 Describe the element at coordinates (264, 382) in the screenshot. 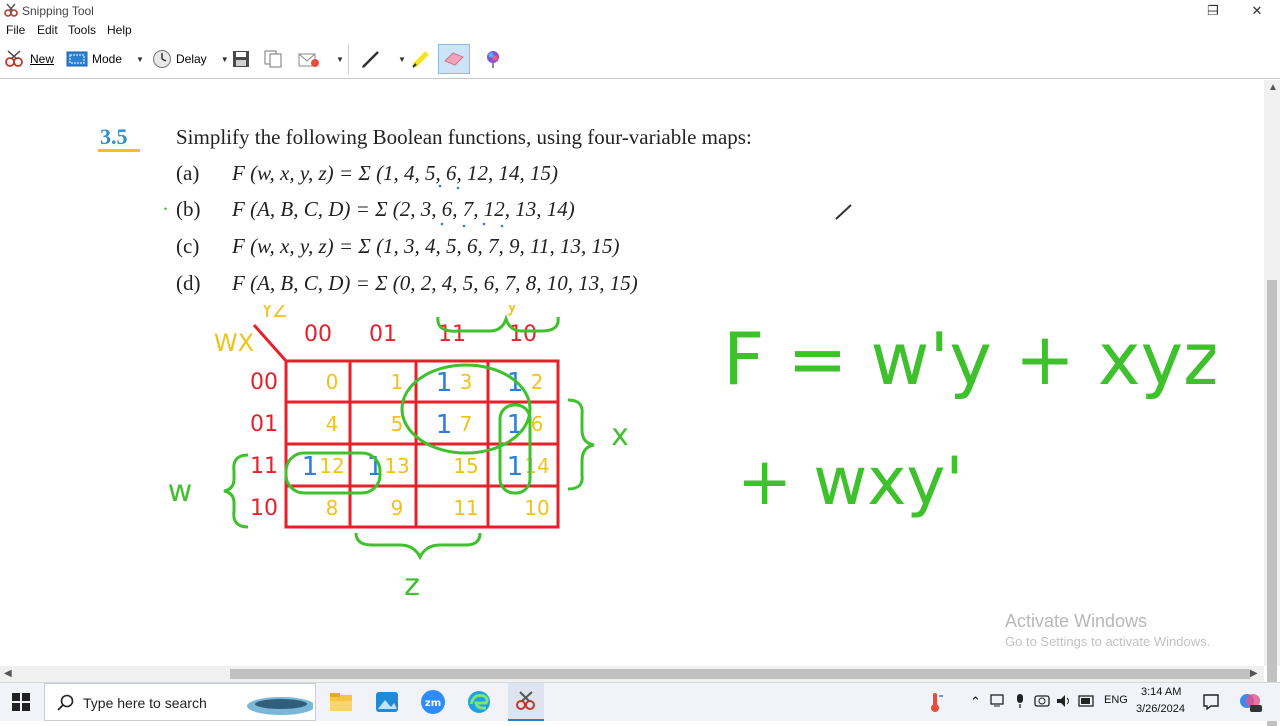

I see `kmap-row-header: 00` at that location.